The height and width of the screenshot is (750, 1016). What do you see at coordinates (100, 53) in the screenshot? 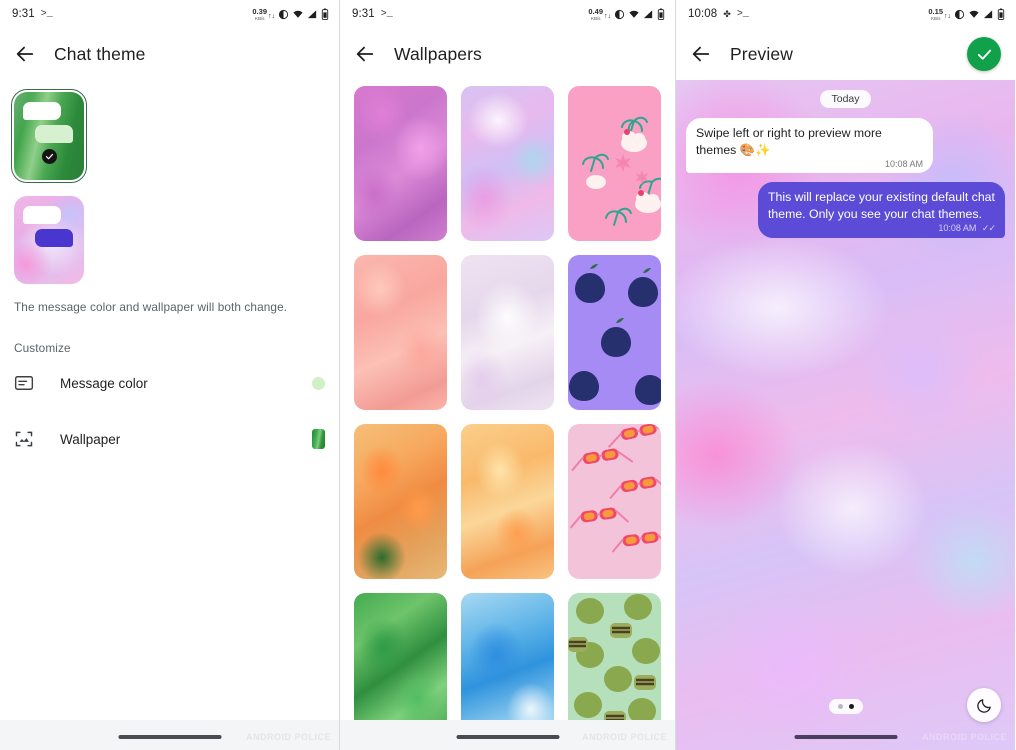
I see `page-title: Chat theme` at bounding box center [100, 53].